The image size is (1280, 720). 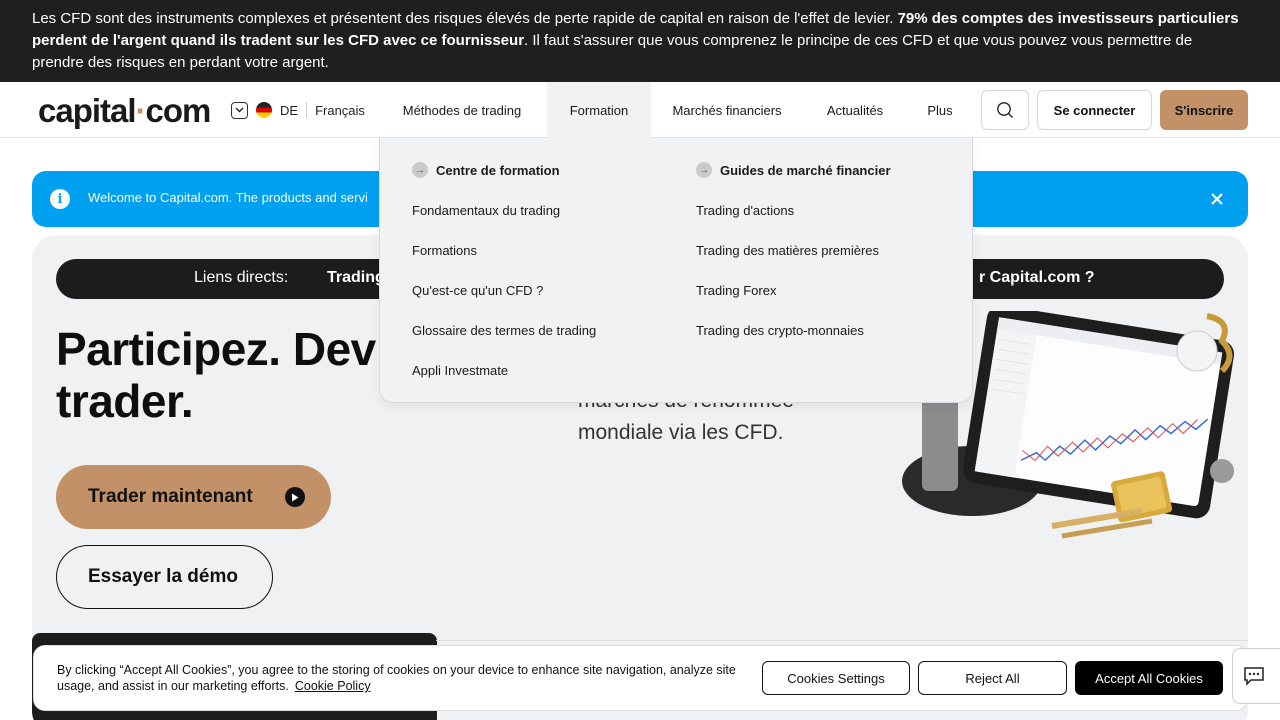 I want to click on menu-link-glossaire: Glossaire des termes de trading, so click(x=504, y=330).